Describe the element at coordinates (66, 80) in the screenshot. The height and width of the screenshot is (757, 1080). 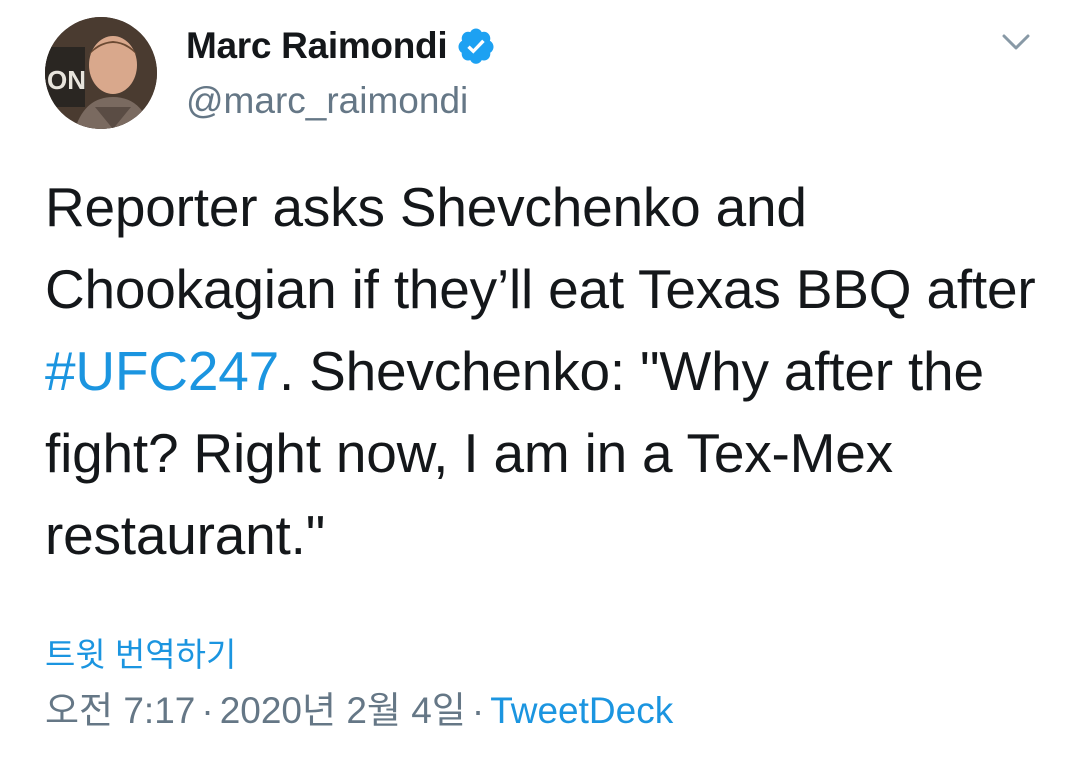
I see `svg-text: ON` at that location.